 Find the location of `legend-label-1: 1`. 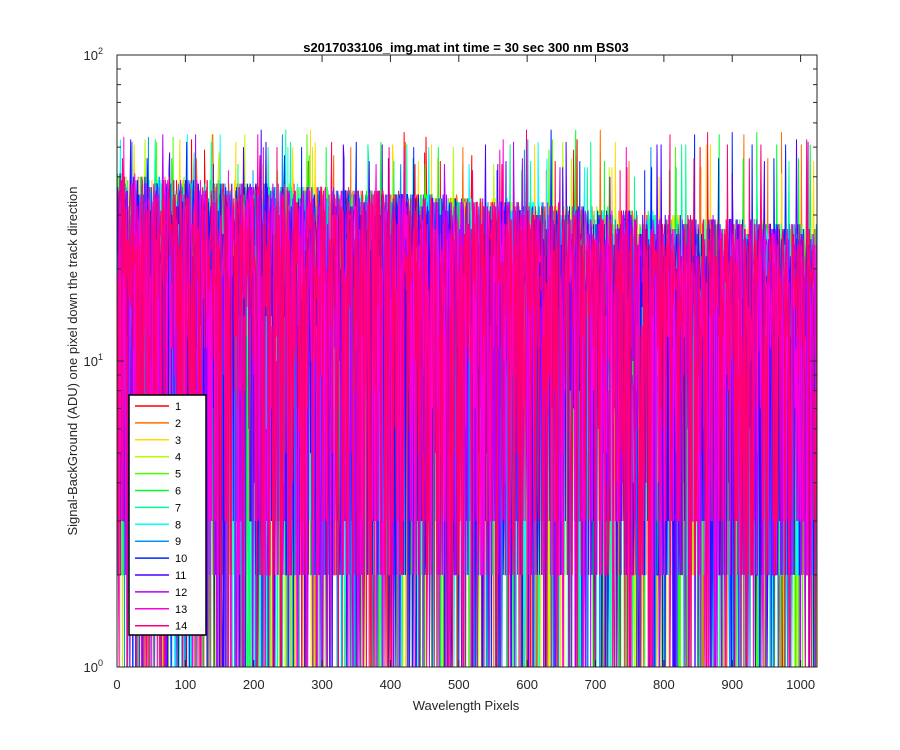

legend-label-1: 1 is located at coordinates (178, 407).